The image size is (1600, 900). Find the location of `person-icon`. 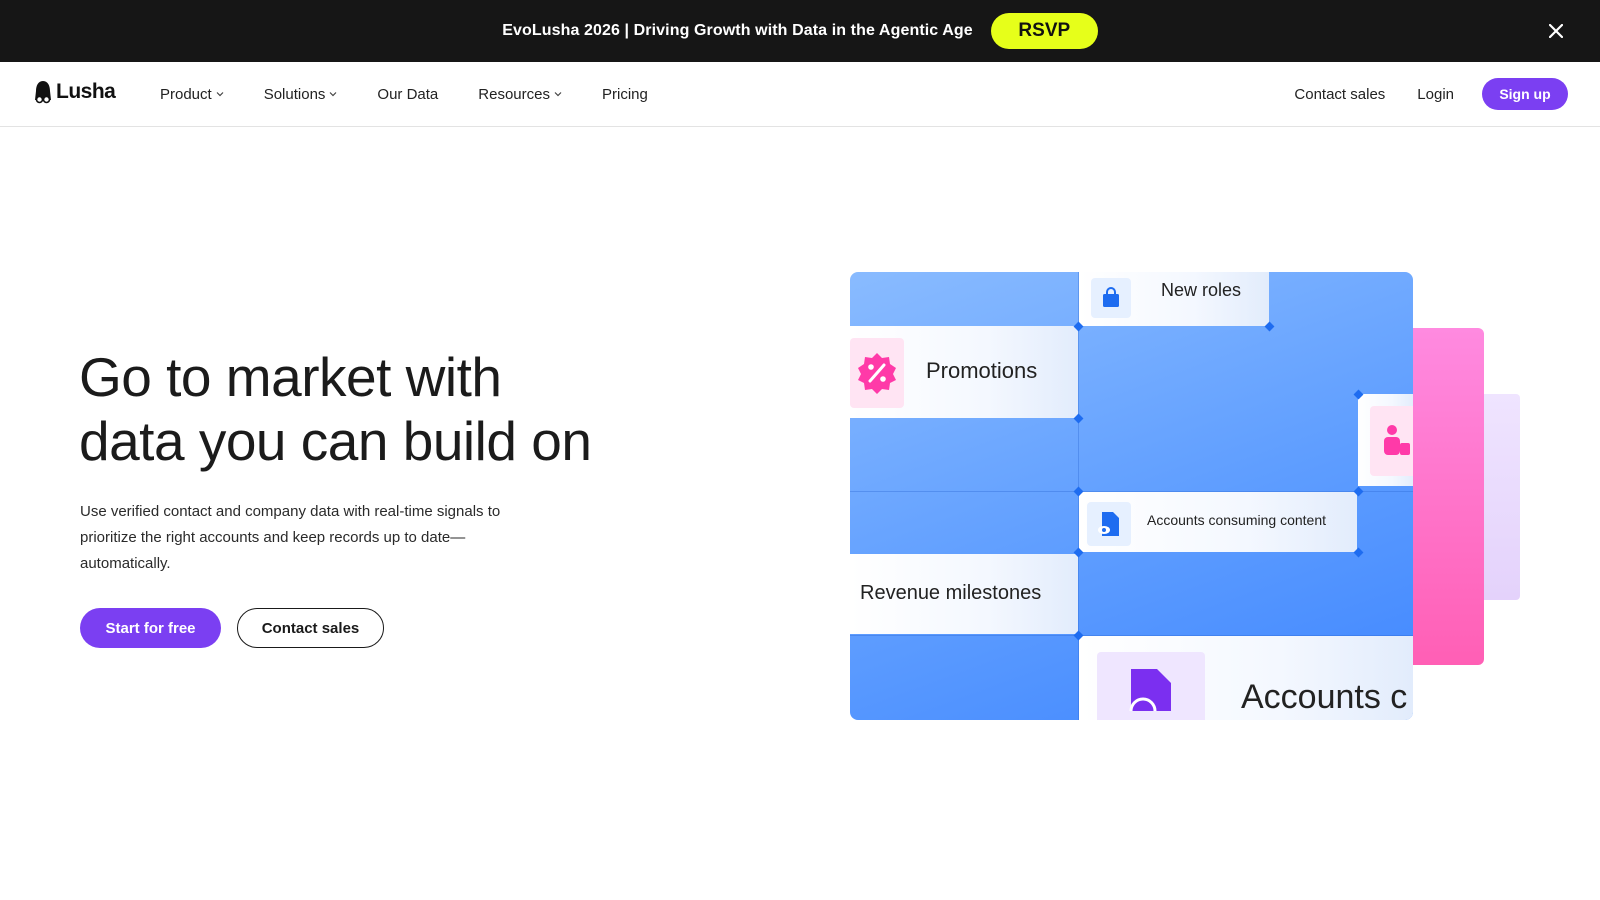

person-icon is located at coordinates (1391, 441).